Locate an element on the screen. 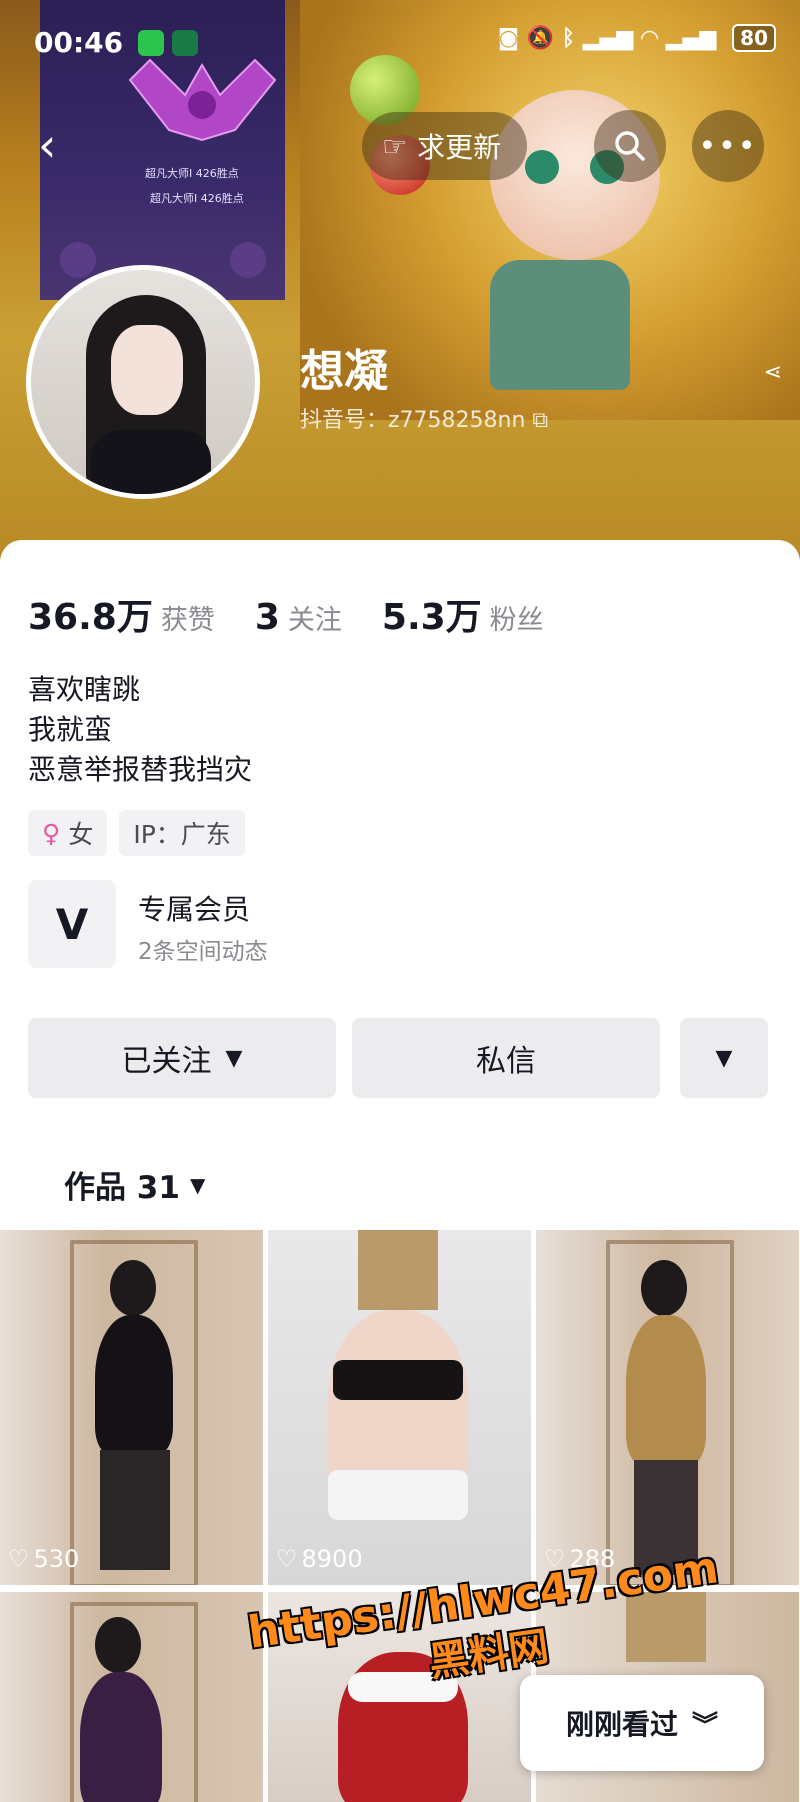 Image resolution: width=800 pixels, height=1802 pixels. wechat-icon is located at coordinates (151, 43).